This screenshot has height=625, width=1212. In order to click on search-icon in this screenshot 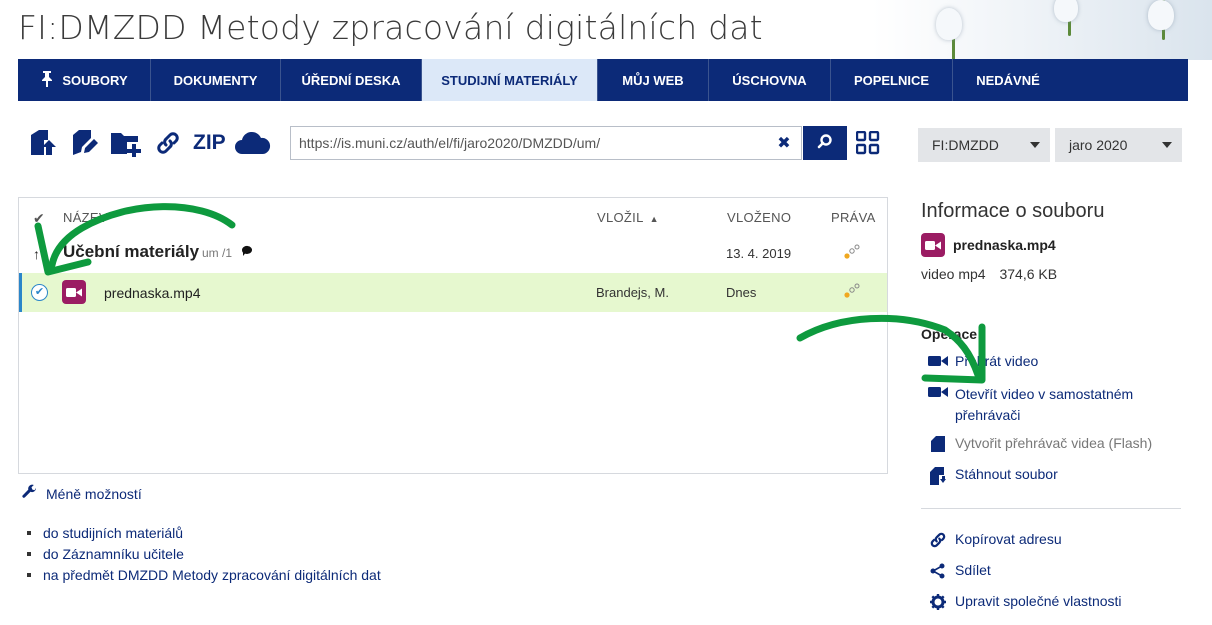, I will do `click(825, 143)`.